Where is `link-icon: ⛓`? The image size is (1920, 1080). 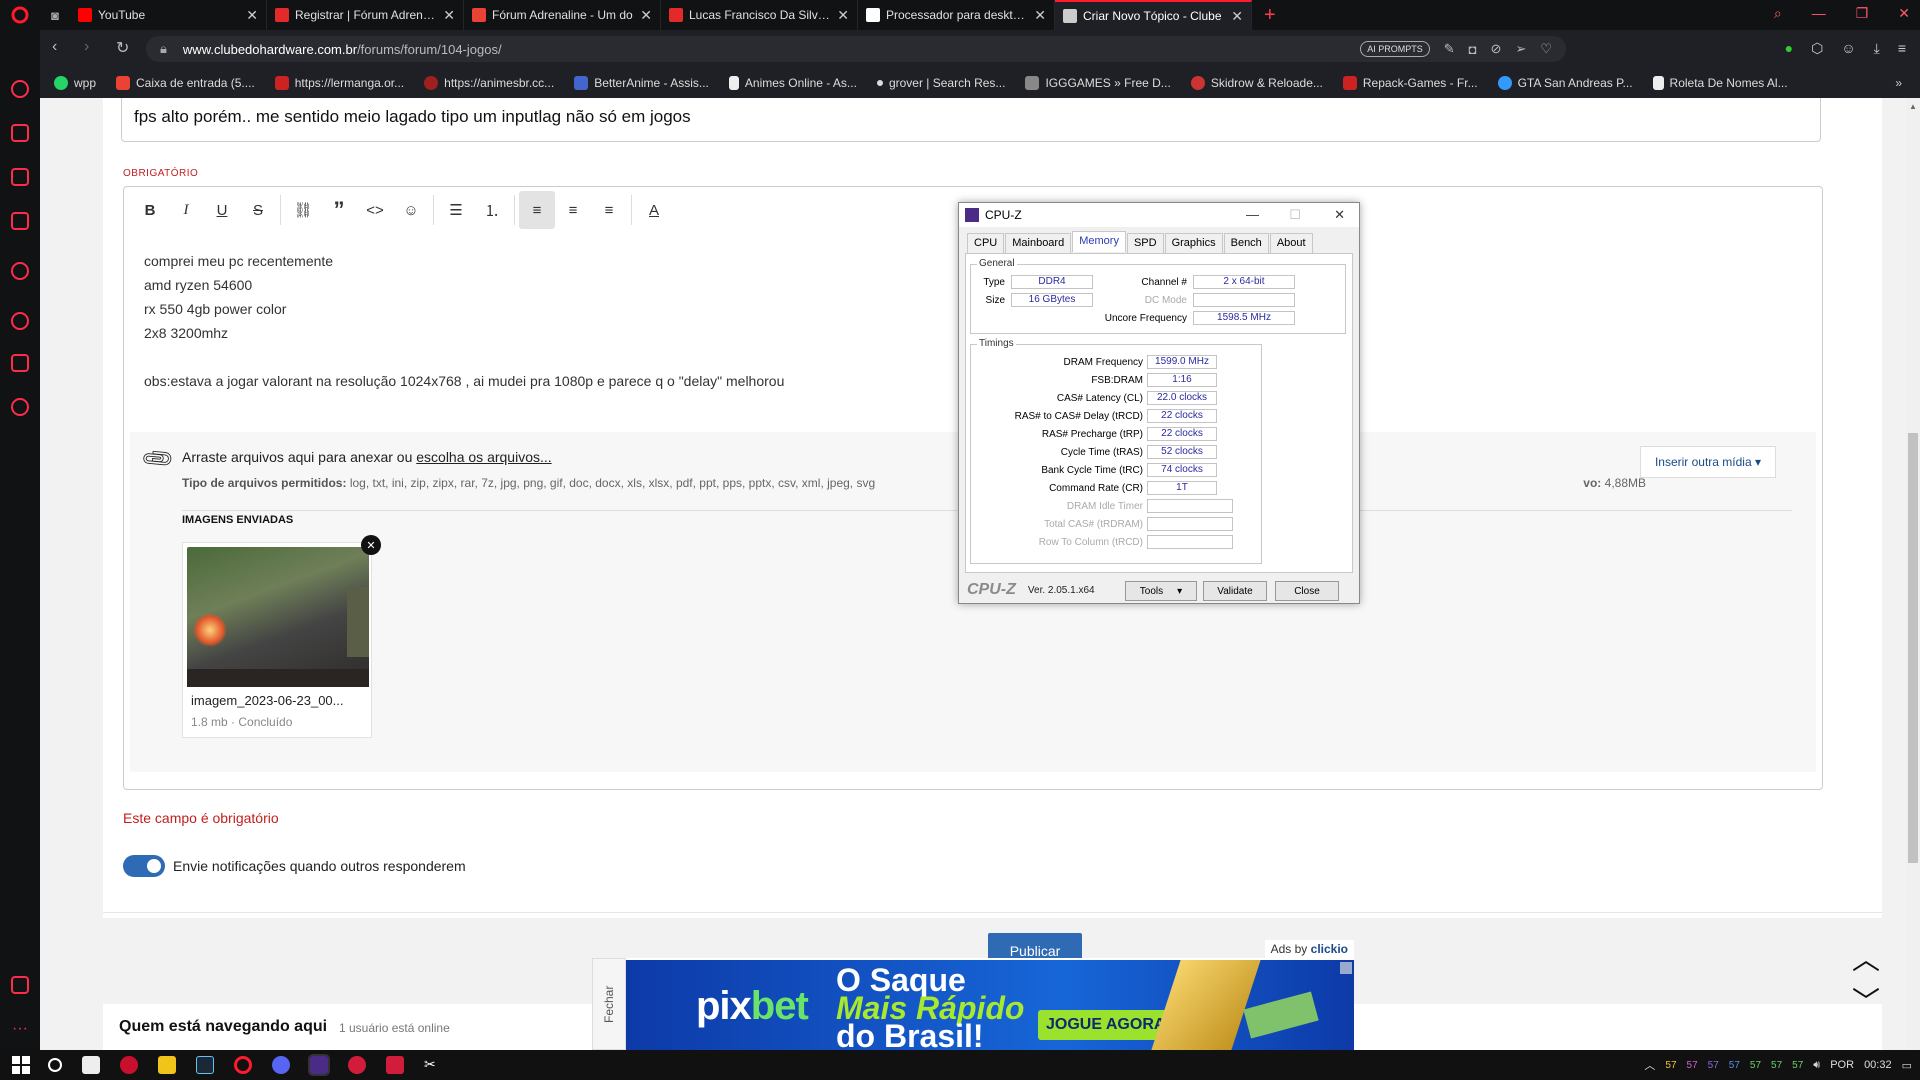
link-icon: ⛓ is located at coordinates (303, 210).